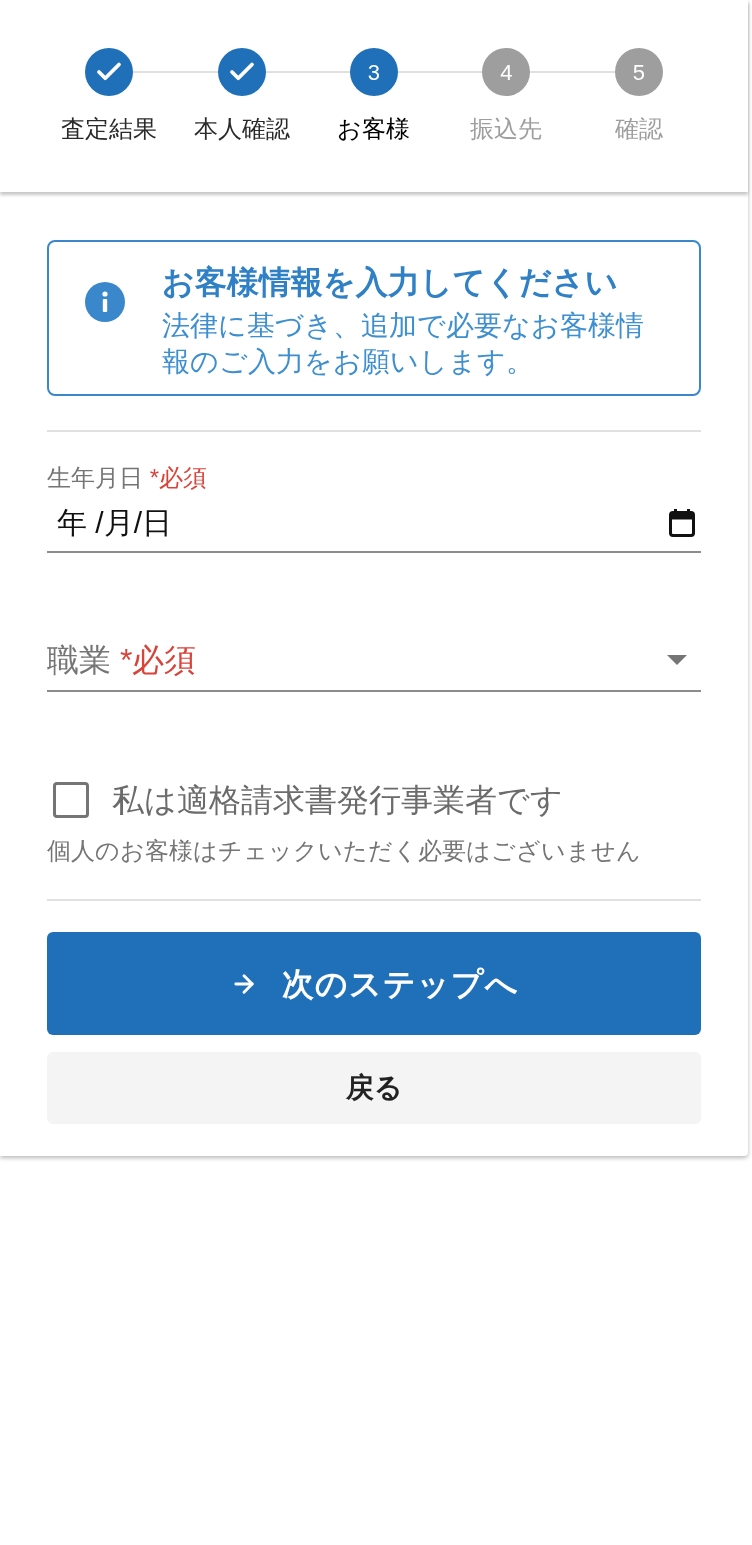 Image resolution: width=752 pixels, height=1545 pixels. Describe the element at coordinates (344, 851) in the screenshot. I see `helper-text: 個人のお客様はチェックいただく必要はございません` at that location.